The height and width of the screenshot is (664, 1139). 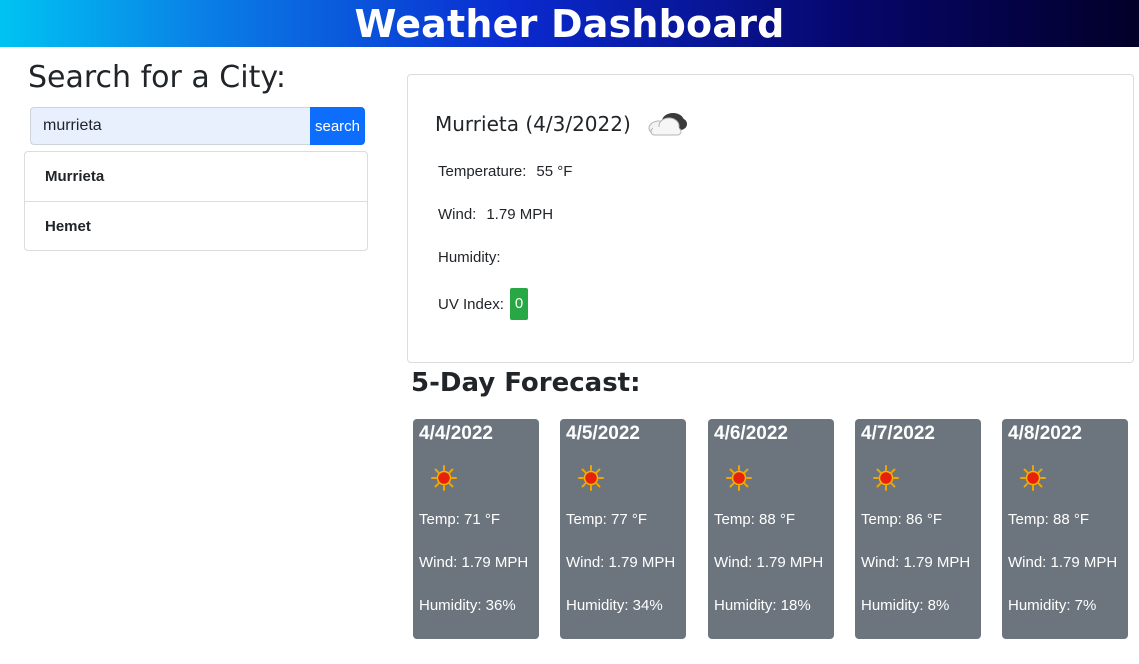 I want to click on page-header: Weather Dashboard, so click(x=569, y=23).